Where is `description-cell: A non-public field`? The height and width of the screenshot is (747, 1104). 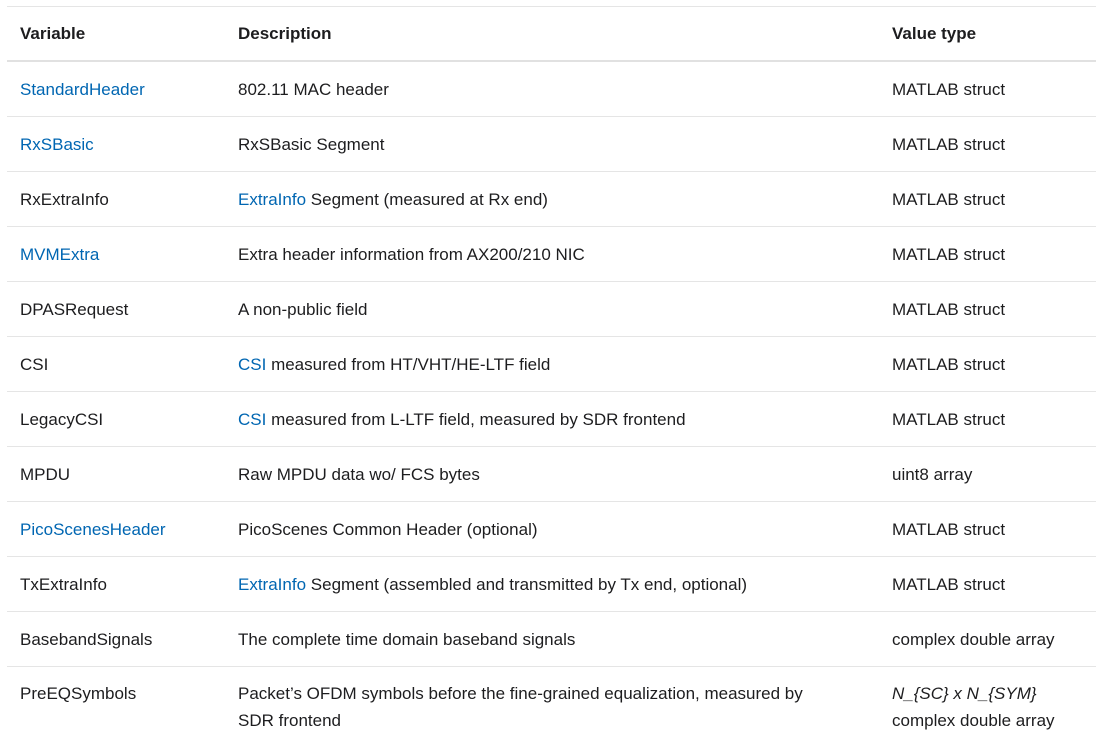 description-cell: A non-public field is located at coordinates (552, 309).